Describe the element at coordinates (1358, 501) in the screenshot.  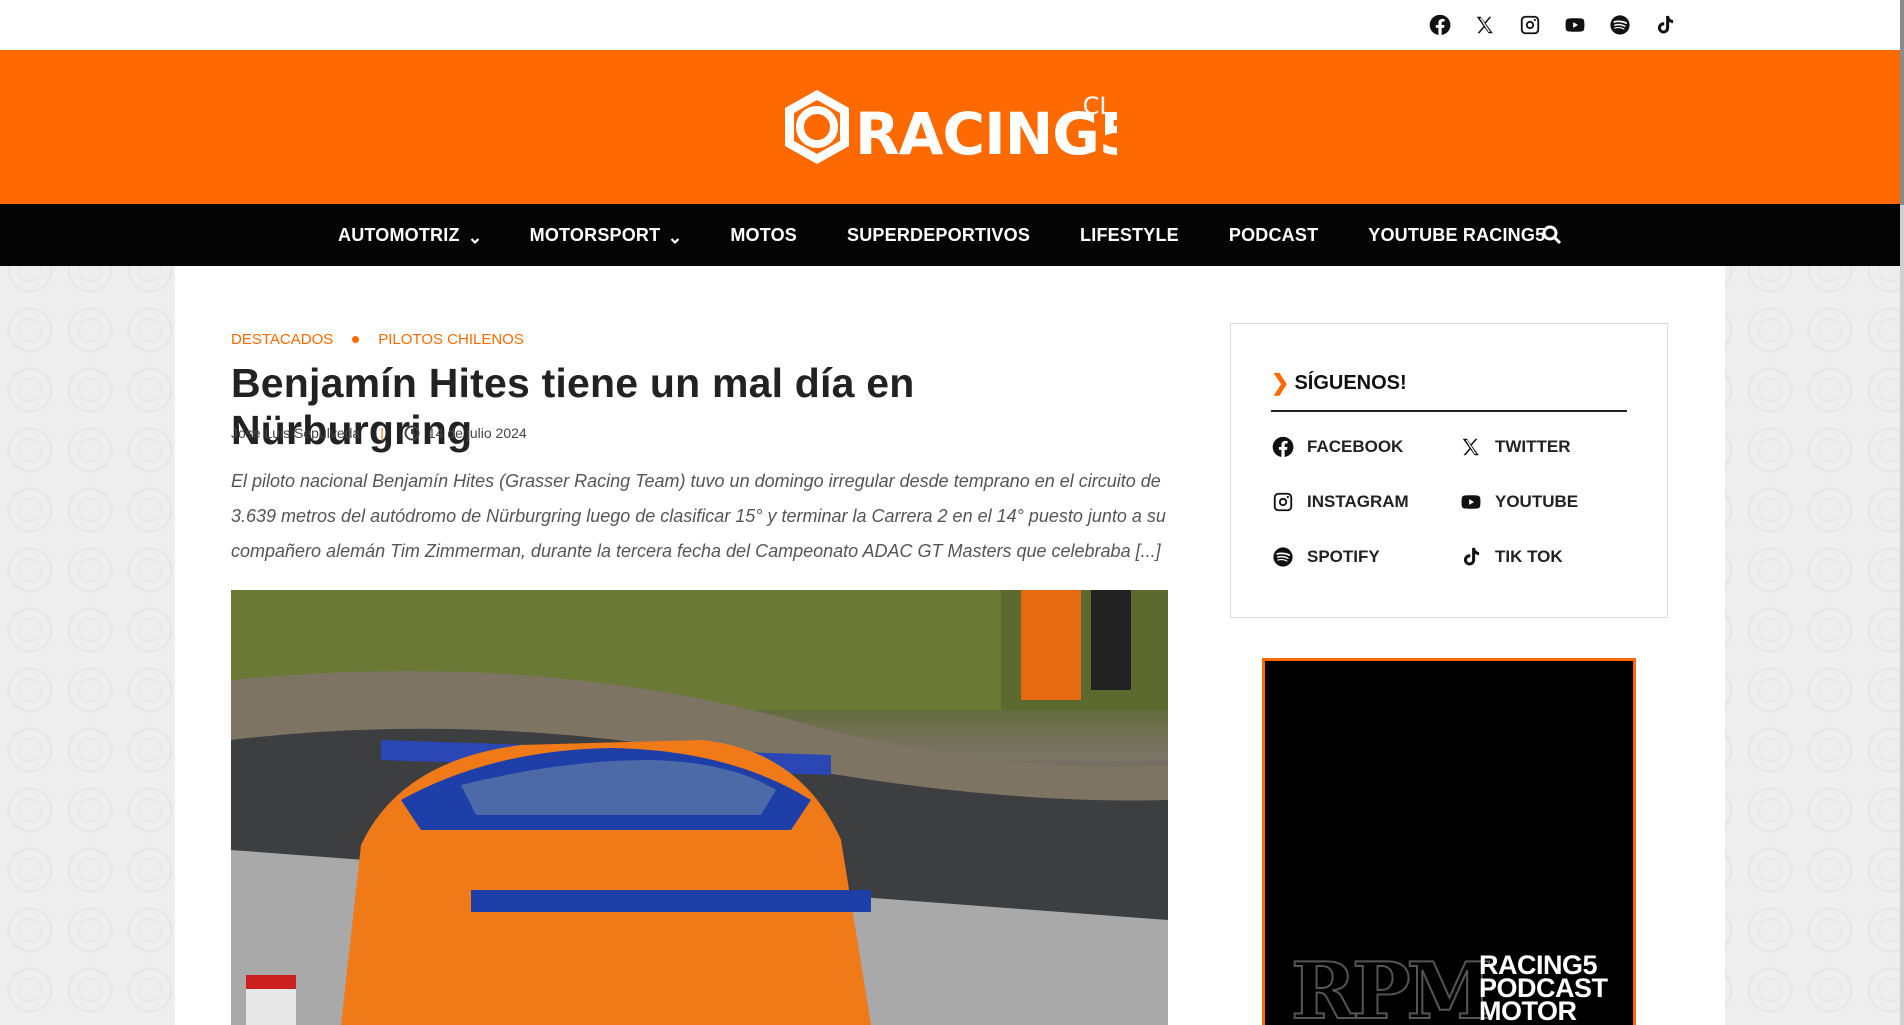
I see `follow-label: INSTAGRAM` at that location.